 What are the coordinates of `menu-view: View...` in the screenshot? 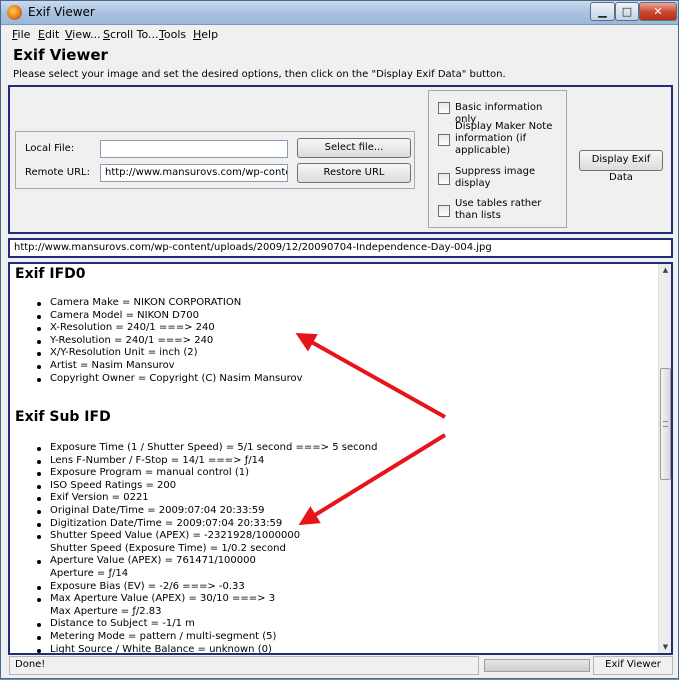 It's located at (83, 34).